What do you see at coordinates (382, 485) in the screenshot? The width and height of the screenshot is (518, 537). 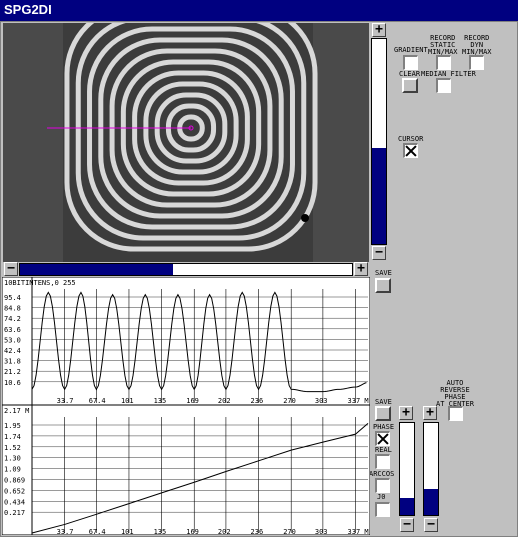 I see `arccos-checkbox` at bounding box center [382, 485].